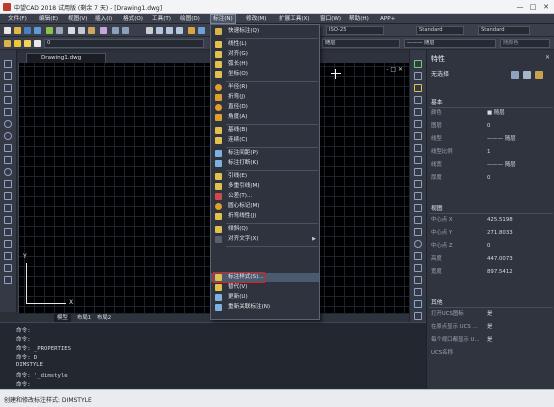 Image resolution: width=554 pixels, height=407 pixels. Describe the element at coordinates (547, 57) in the screenshot. I see `panel-close-icon: ✕` at that location.